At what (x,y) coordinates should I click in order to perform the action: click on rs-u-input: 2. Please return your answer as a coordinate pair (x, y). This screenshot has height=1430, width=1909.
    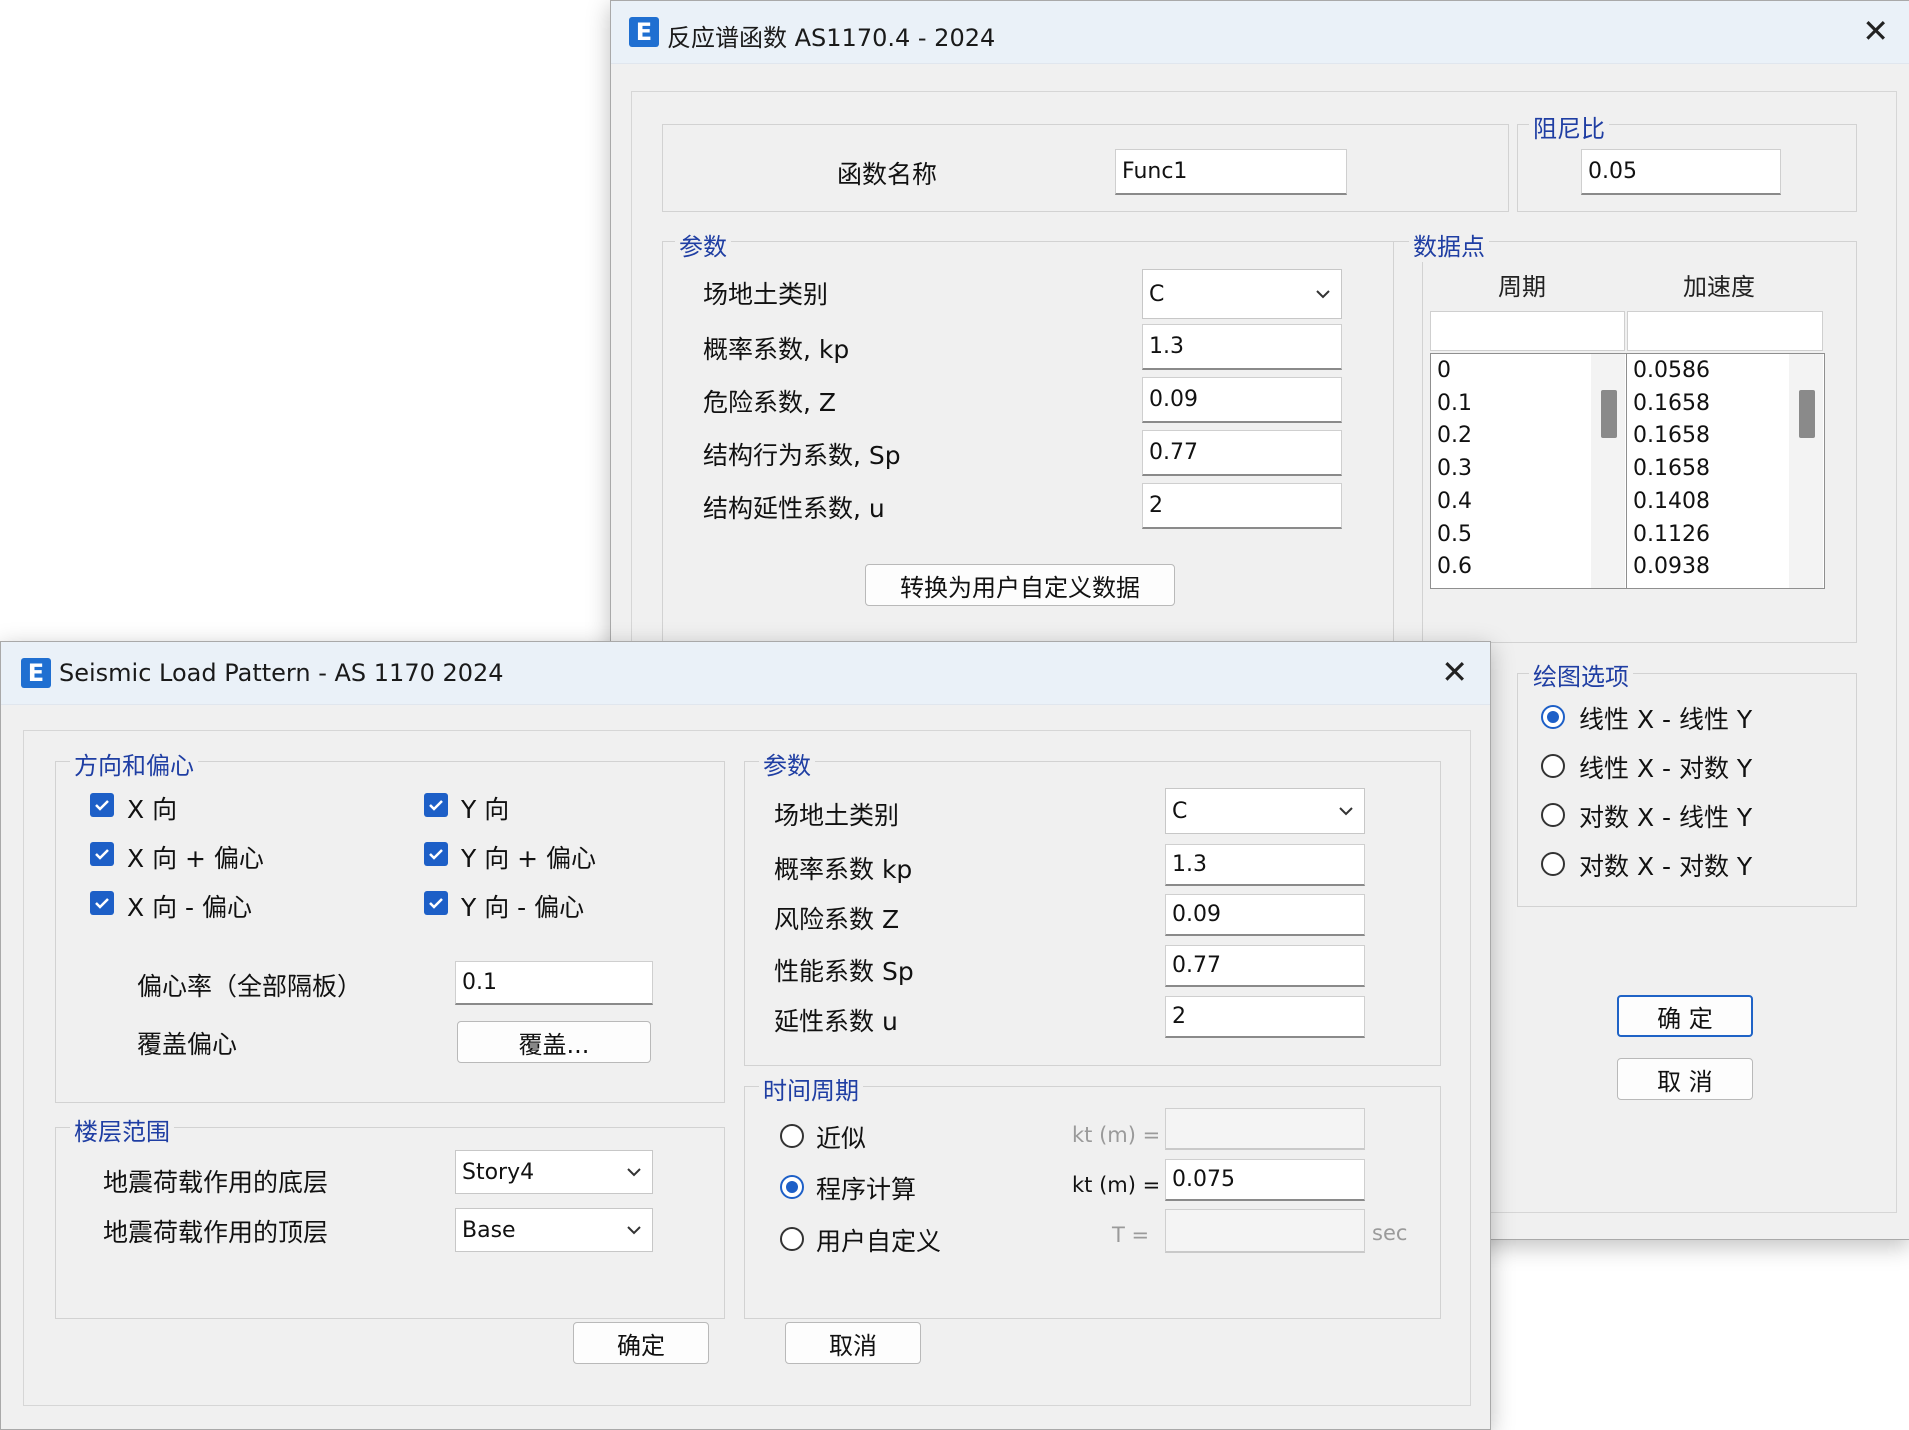
    Looking at the image, I should click on (1242, 506).